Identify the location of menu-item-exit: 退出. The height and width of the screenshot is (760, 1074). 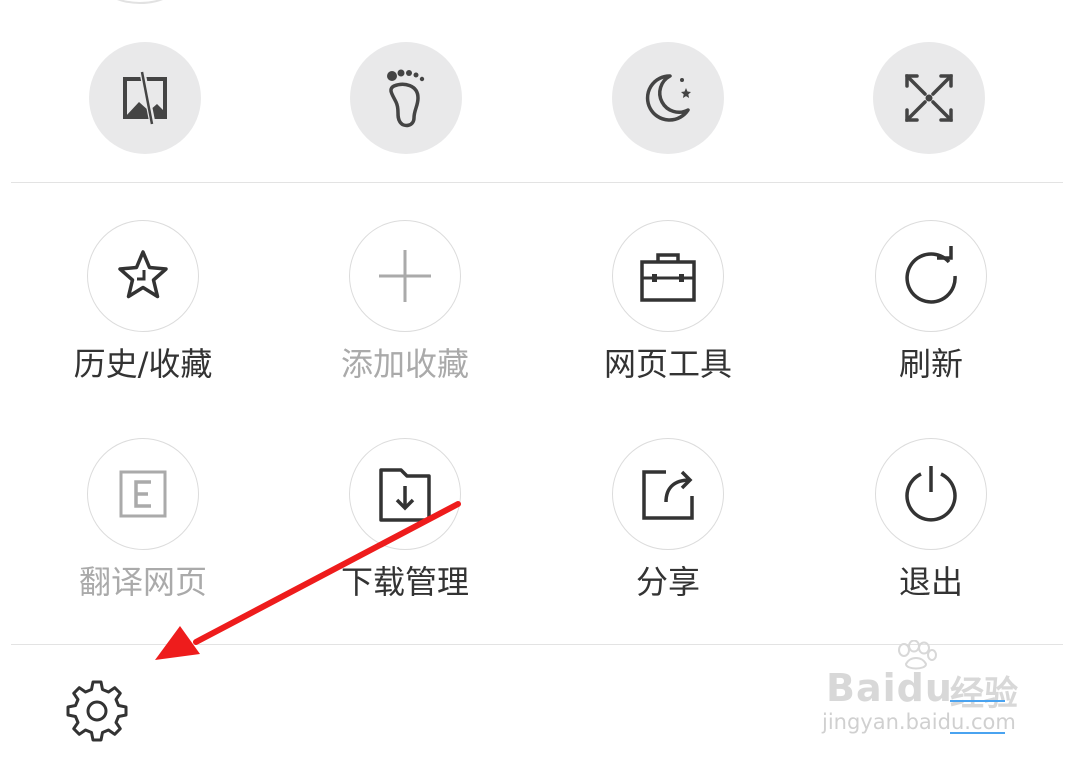
(931, 520).